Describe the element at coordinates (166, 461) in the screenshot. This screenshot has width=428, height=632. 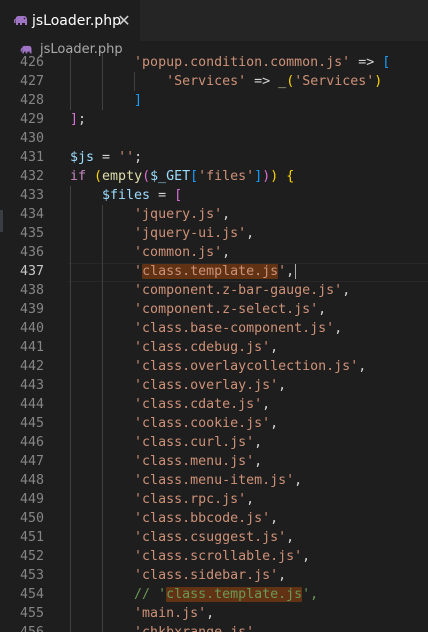
I see `code-text: 'class.menu.js',` at that location.